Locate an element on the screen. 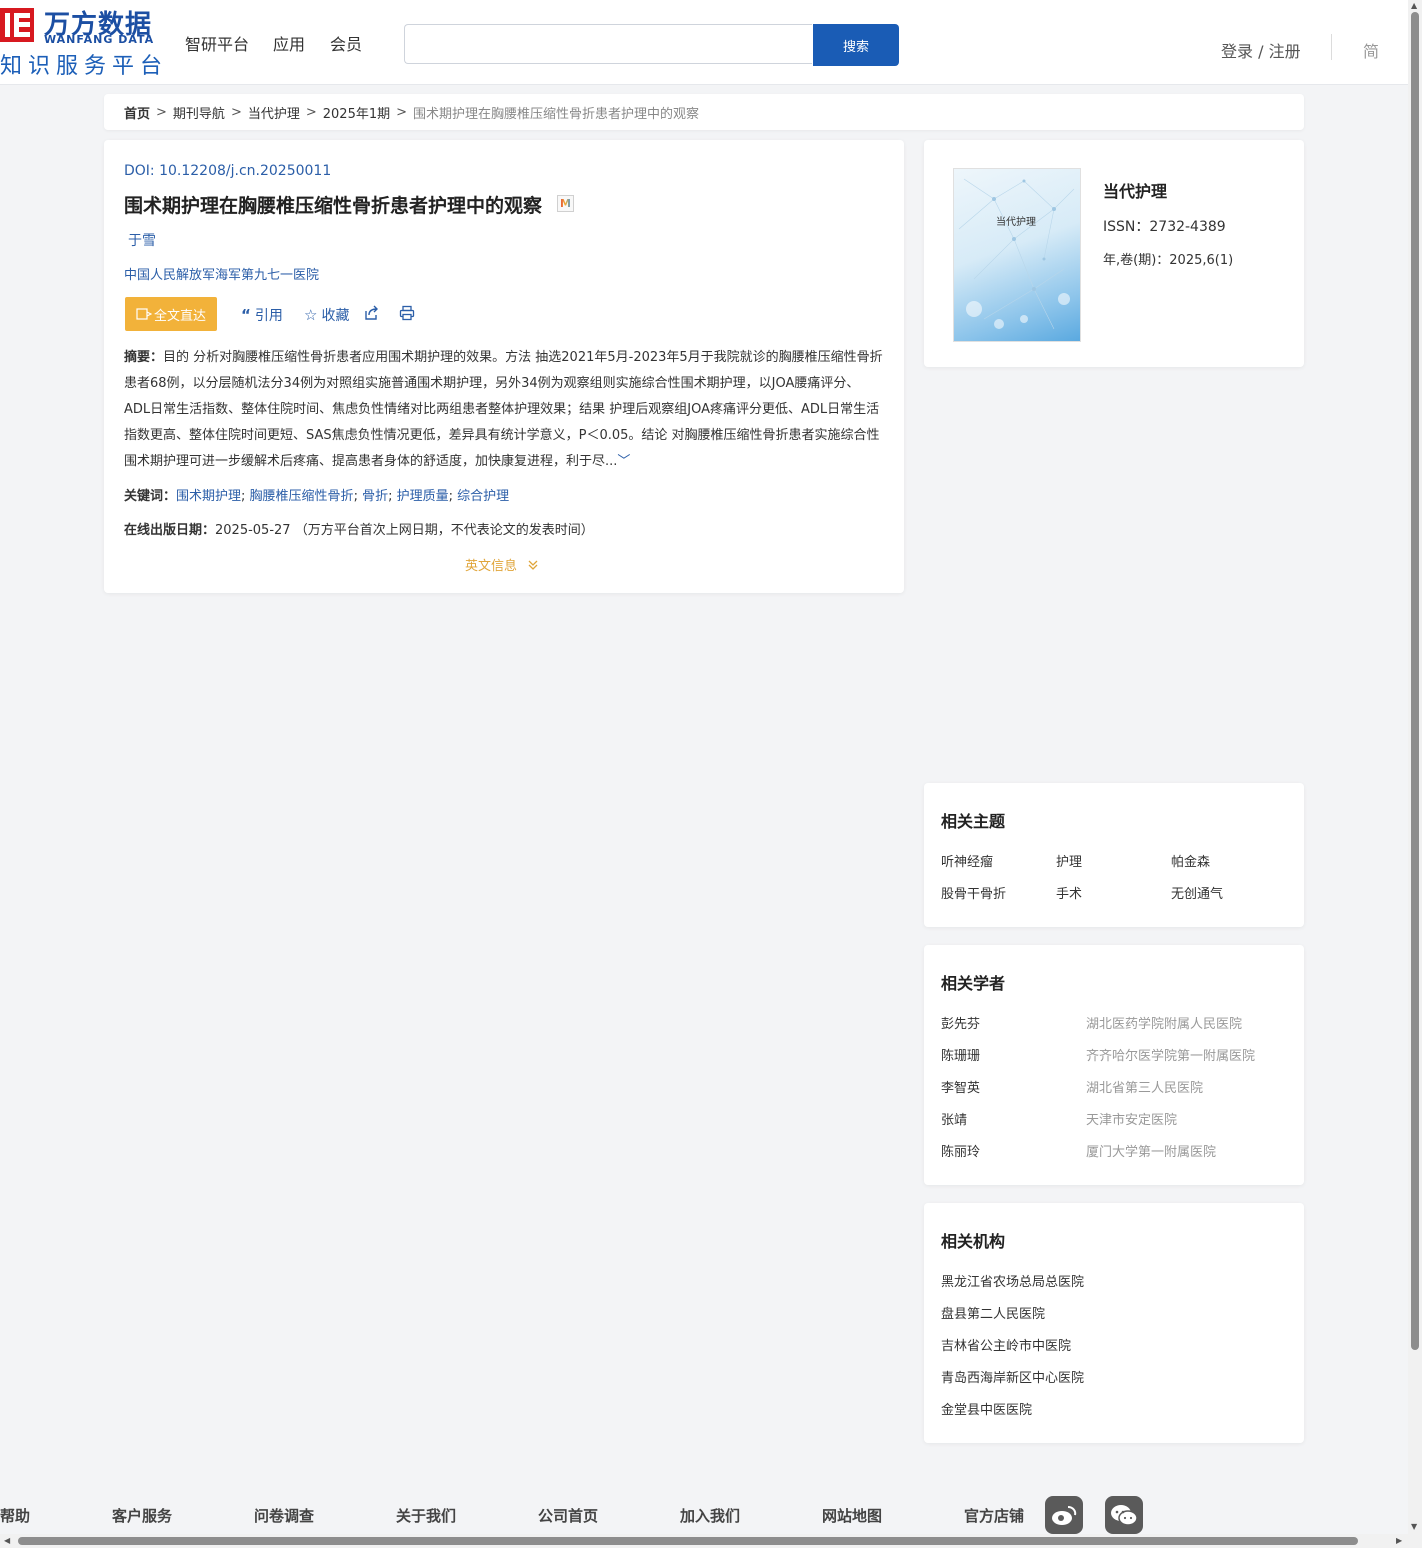  keywords: 关键词：围术期护理; 胸腰椎压缩性骨折; 骨折; 护理质量; 综合护理 is located at coordinates (317, 496).